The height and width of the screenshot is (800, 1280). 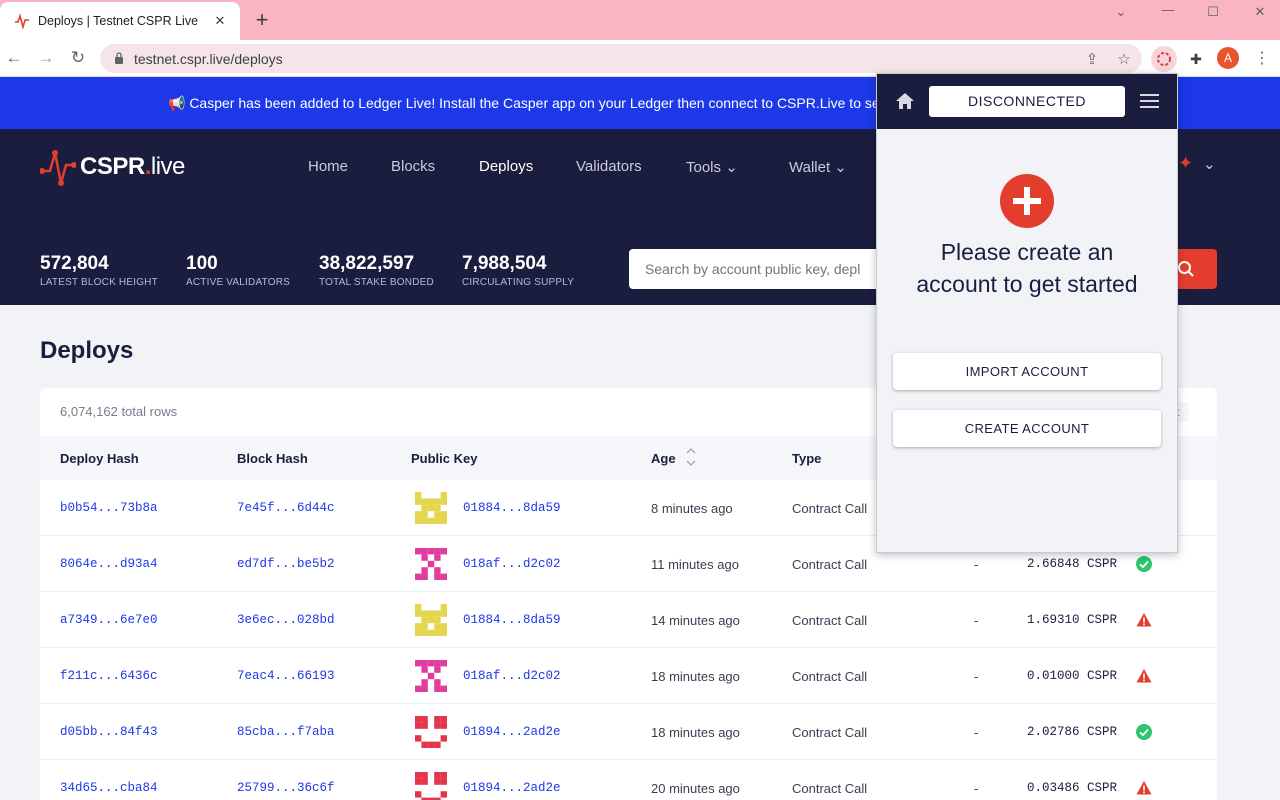 What do you see at coordinates (1072, 676) in the screenshot?
I see `amount-text: 0.01000 CSPR` at bounding box center [1072, 676].